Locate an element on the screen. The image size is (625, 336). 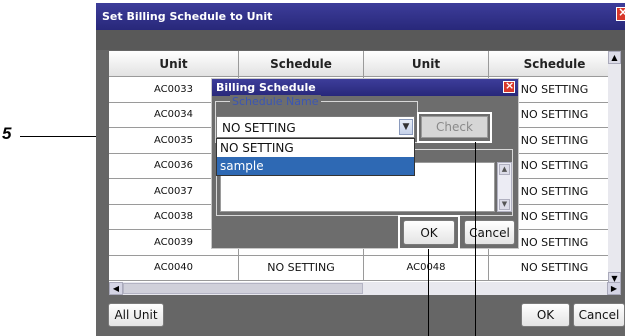
all-unit-button: All Unit is located at coordinates (136, 315).